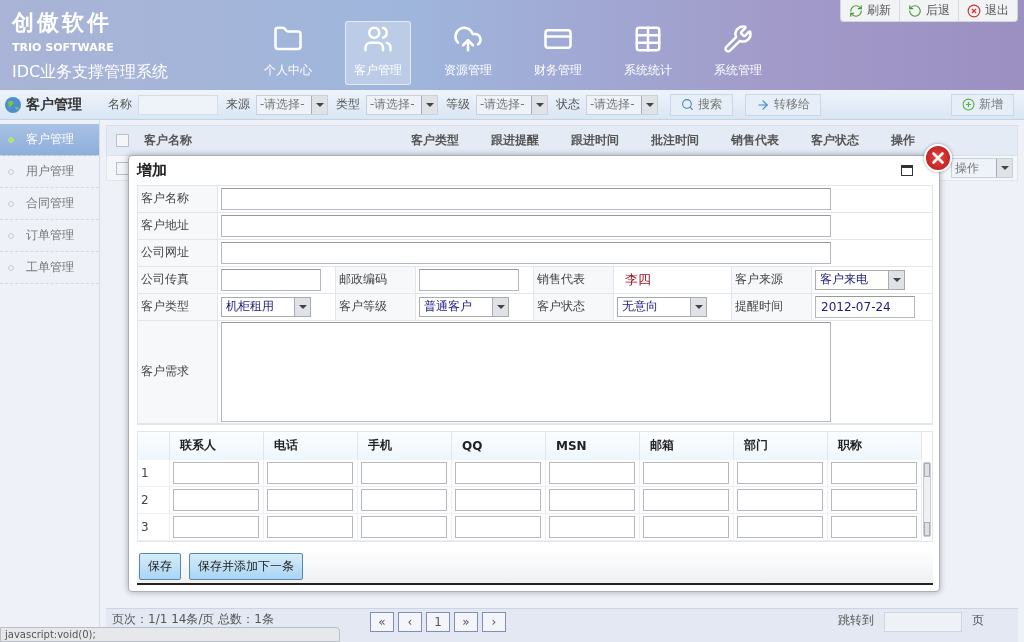  Describe the element at coordinates (574, 280) in the screenshot. I see `field-label: 销售代表` at that location.